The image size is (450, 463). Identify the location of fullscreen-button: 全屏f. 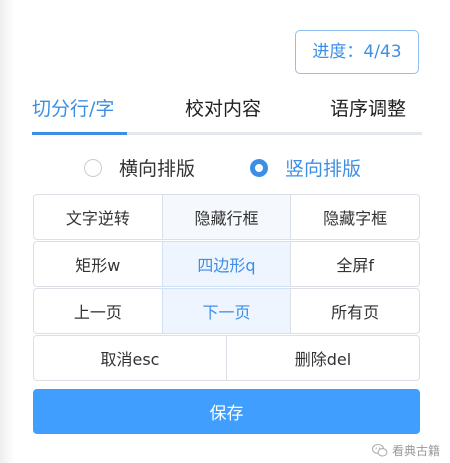
(355, 264).